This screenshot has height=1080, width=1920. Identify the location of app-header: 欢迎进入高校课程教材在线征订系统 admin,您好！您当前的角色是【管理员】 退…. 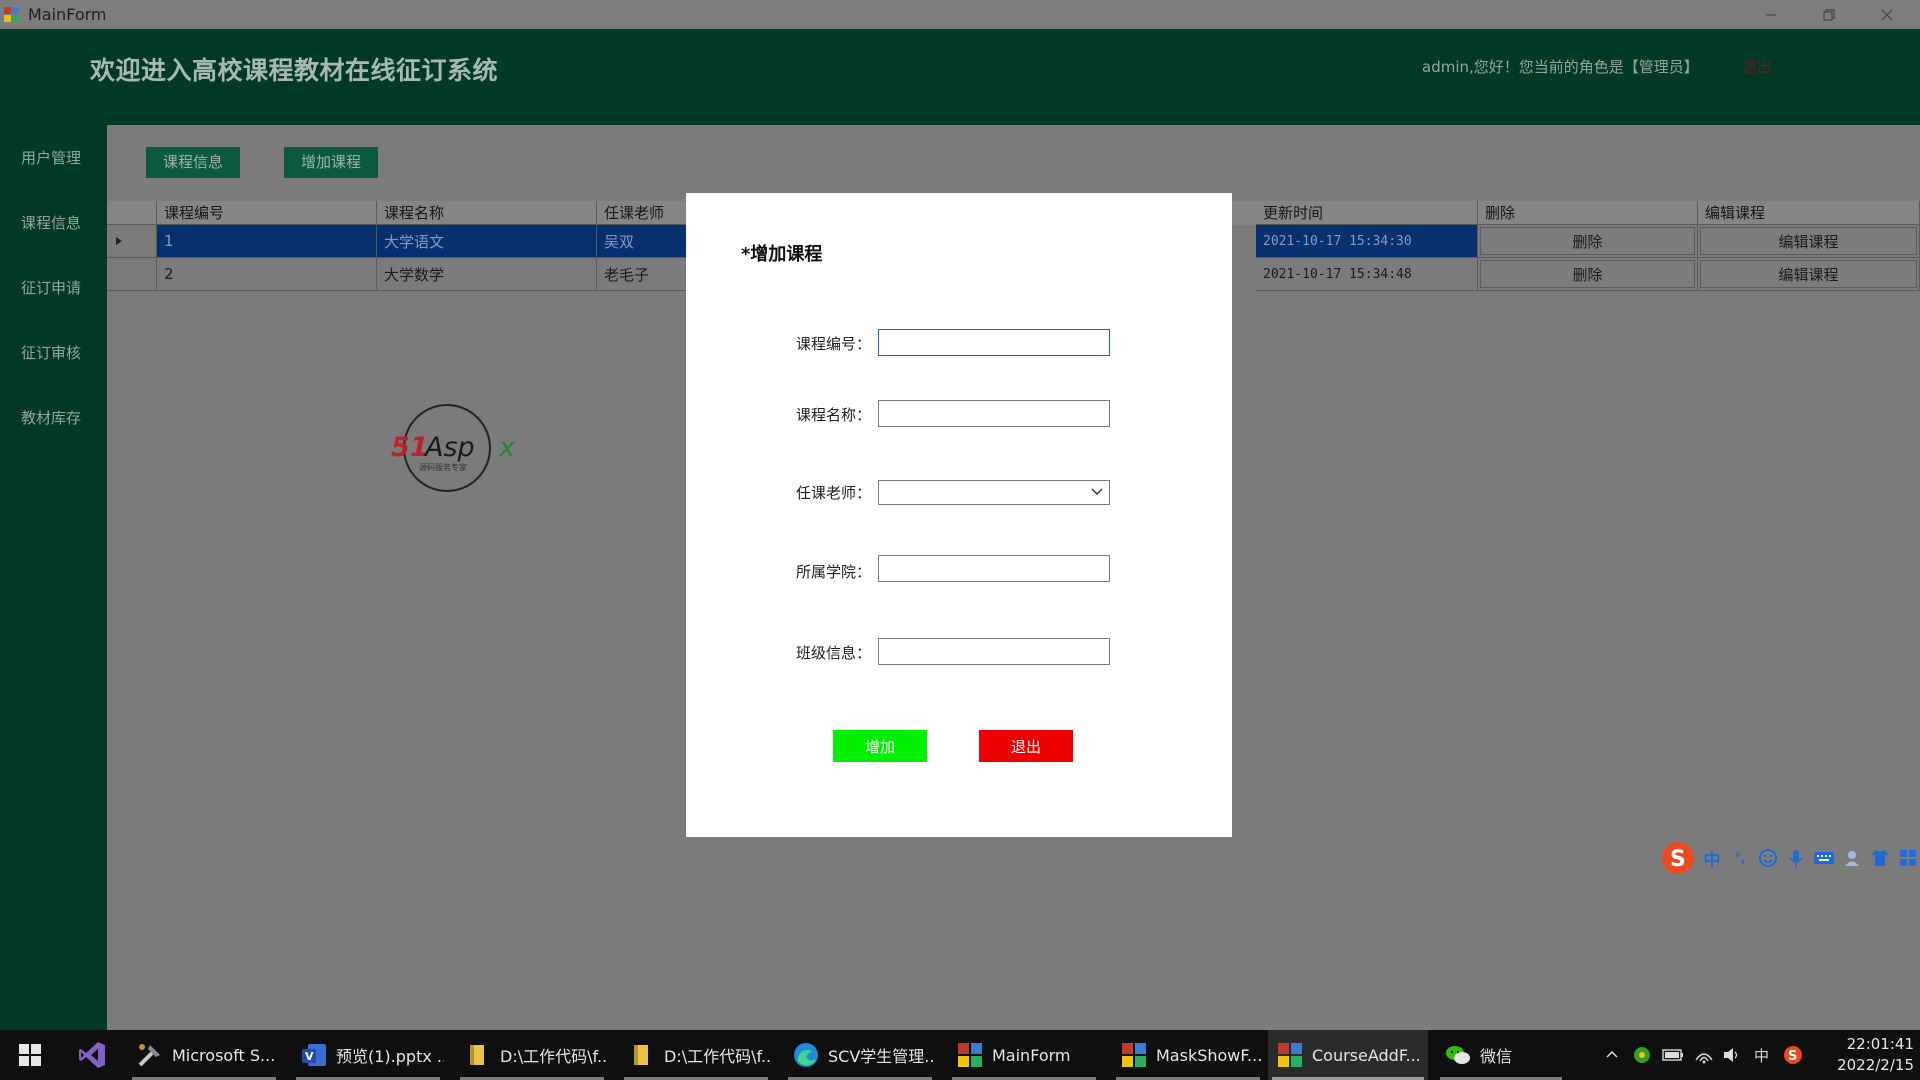
(960, 77).